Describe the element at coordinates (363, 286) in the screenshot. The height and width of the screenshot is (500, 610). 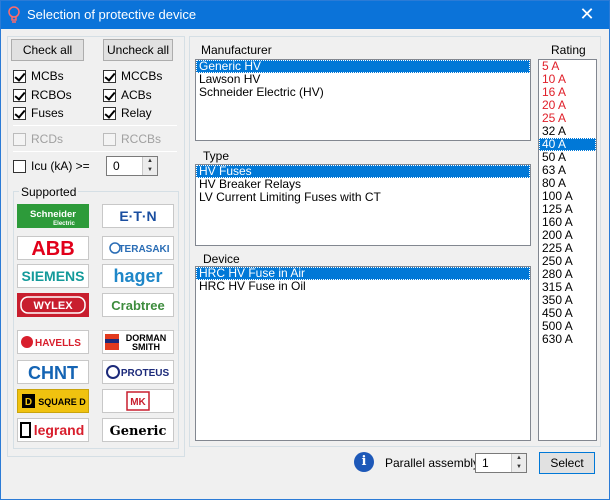
I see `device-list-item: HRC HV Fuse in Oil` at that location.